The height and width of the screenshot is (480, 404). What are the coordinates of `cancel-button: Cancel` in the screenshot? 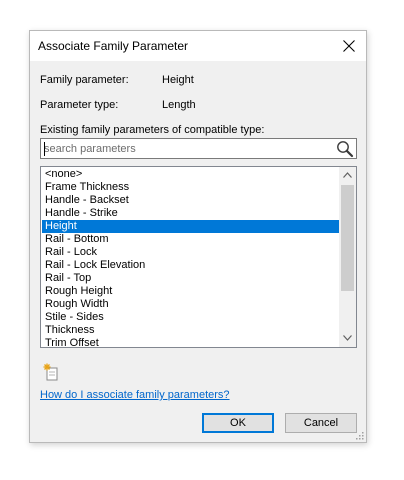 It's located at (321, 423).